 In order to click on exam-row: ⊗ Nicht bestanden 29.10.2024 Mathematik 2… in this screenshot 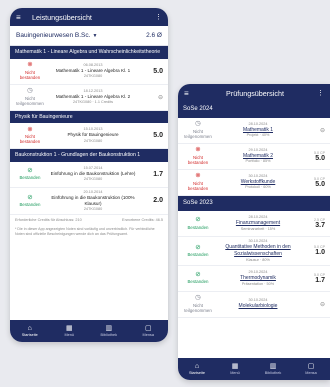, I will do `click(254, 157)`.